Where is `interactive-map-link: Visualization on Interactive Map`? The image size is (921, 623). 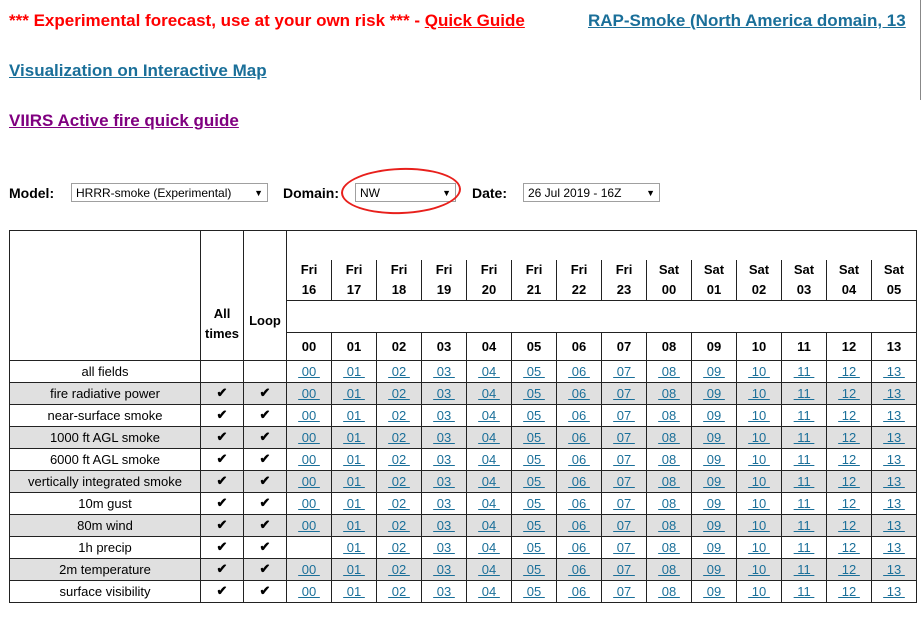 interactive-map-link: Visualization on Interactive Map is located at coordinates (138, 71).